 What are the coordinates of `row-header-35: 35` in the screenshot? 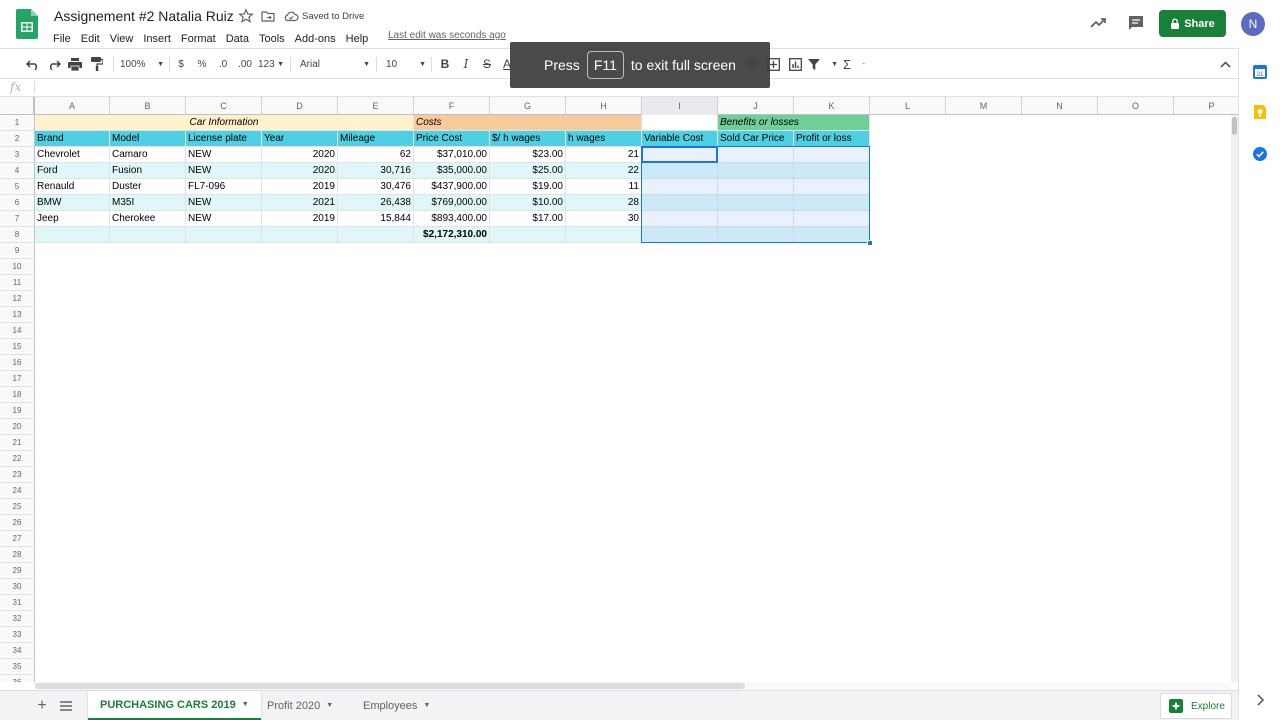 It's located at (17, 667).